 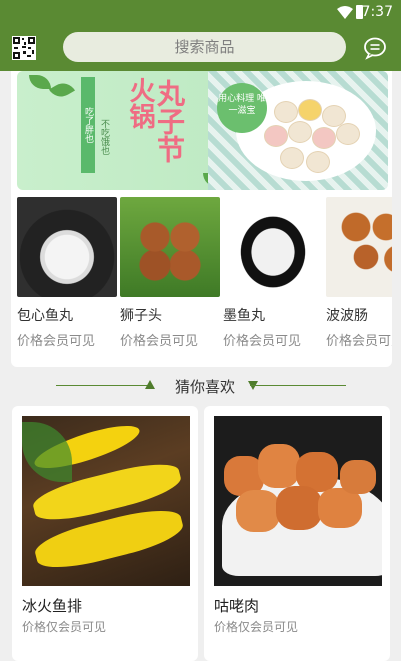 I want to click on banner-side-text-1: 吃了胖也, so click(x=88, y=125).